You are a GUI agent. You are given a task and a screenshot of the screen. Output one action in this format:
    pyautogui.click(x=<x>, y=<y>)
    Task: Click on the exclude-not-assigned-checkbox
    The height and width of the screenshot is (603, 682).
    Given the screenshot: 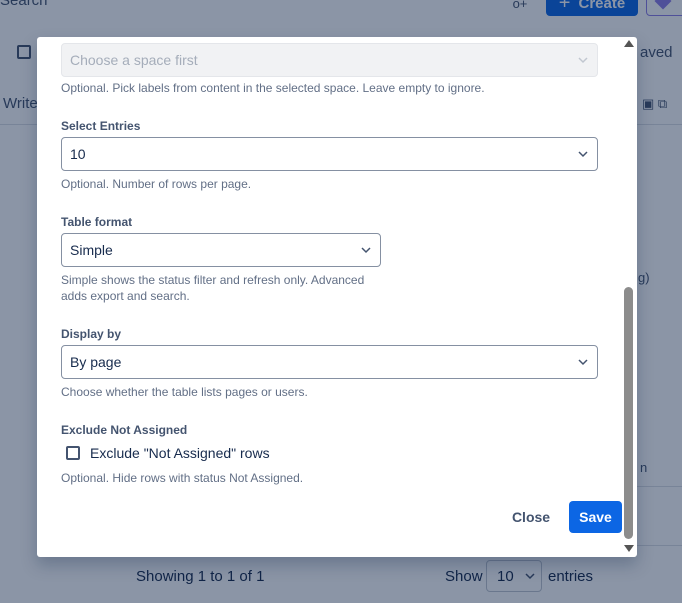 What is the action you would take?
    pyautogui.click(x=73, y=453)
    